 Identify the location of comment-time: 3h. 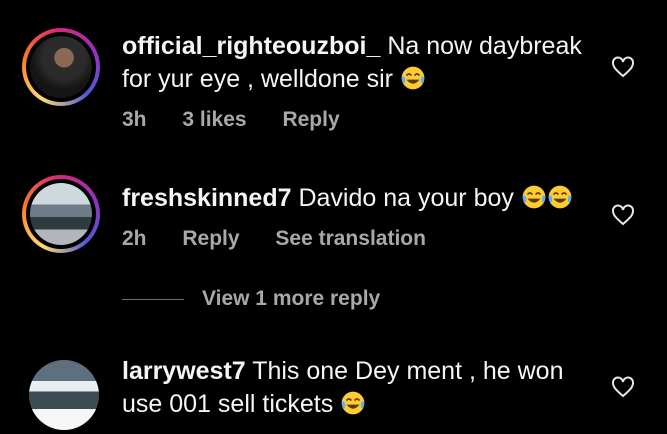
(134, 119).